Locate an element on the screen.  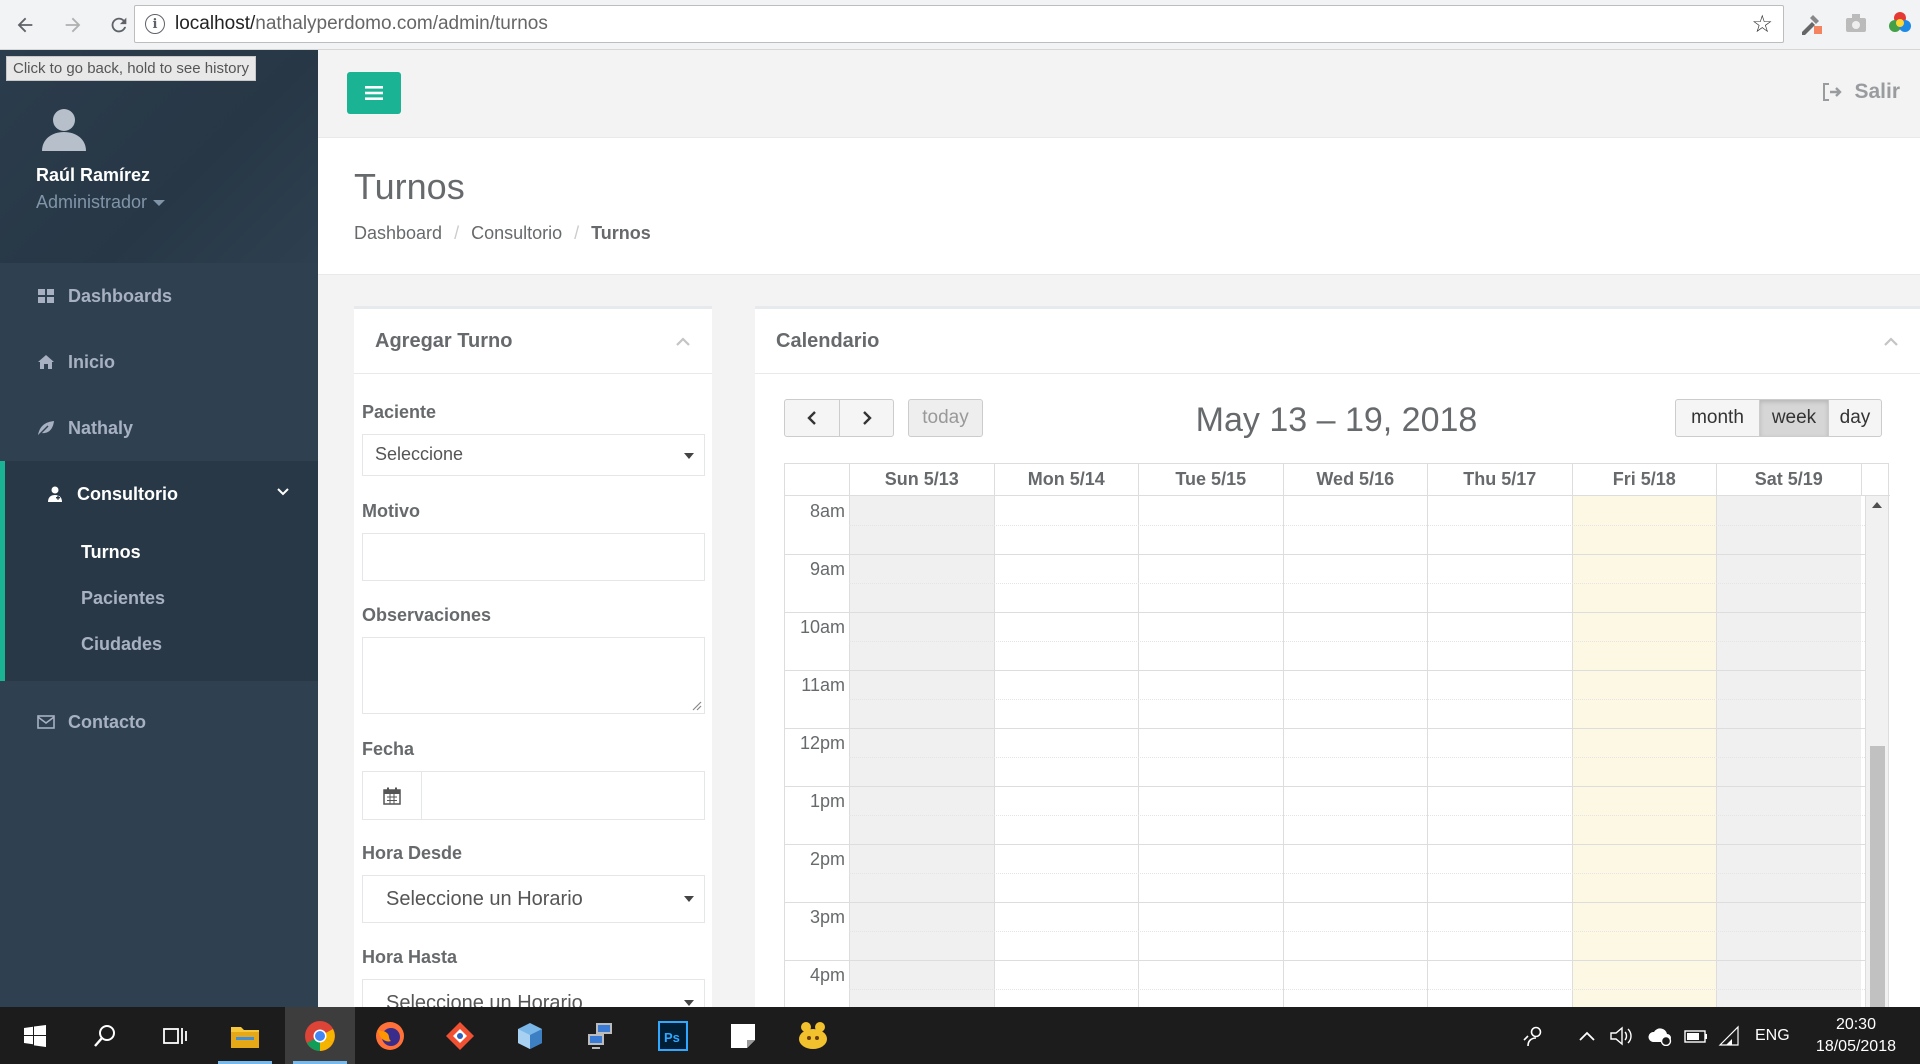
reload-icon is located at coordinates (119, 25).